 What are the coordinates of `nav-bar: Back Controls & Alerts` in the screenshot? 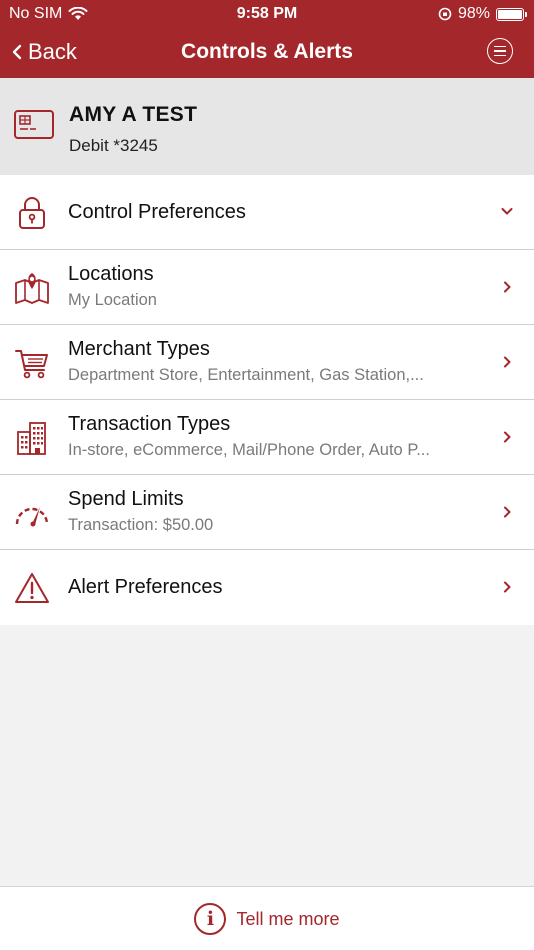 It's located at (267, 52).